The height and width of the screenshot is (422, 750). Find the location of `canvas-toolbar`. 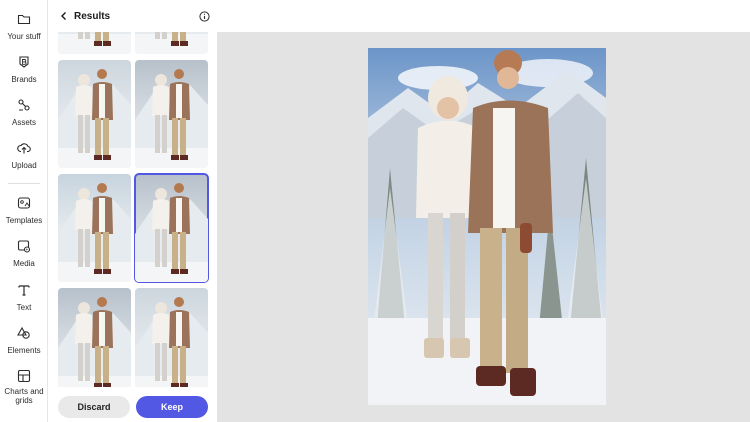

canvas-toolbar is located at coordinates (483, 16).